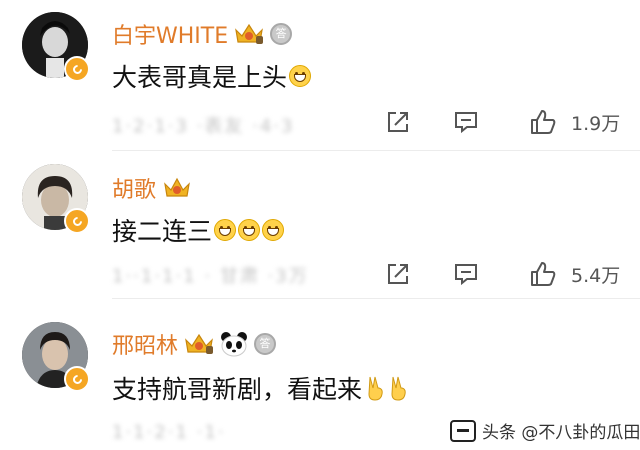 This screenshot has width=640, height=450. Describe the element at coordinates (463, 430) in the screenshot. I see `toutiao-logo-icon` at that location.